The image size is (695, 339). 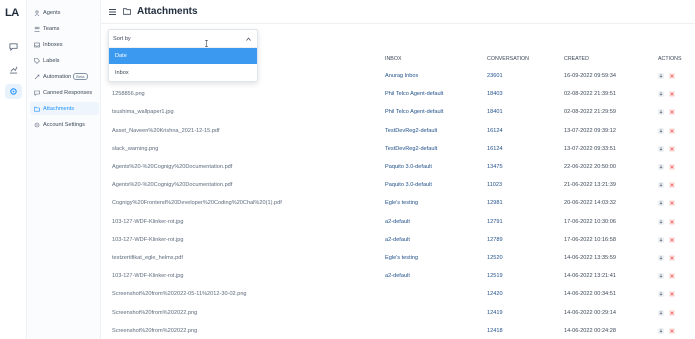 I want to click on sidebar-item-labels: Labels, so click(x=64, y=60).